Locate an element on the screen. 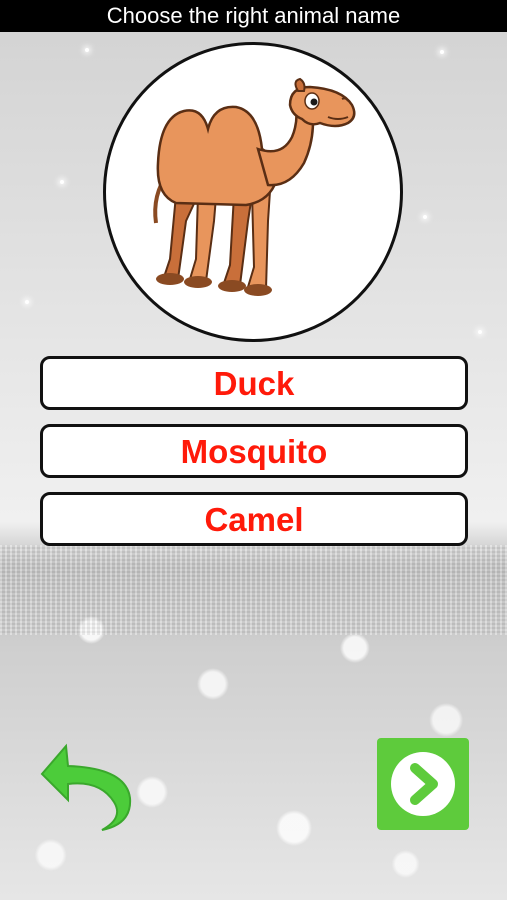 Image resolution: width=507 pixels, height=900 pixels. camel-ear is located at coordinates (300, 84).